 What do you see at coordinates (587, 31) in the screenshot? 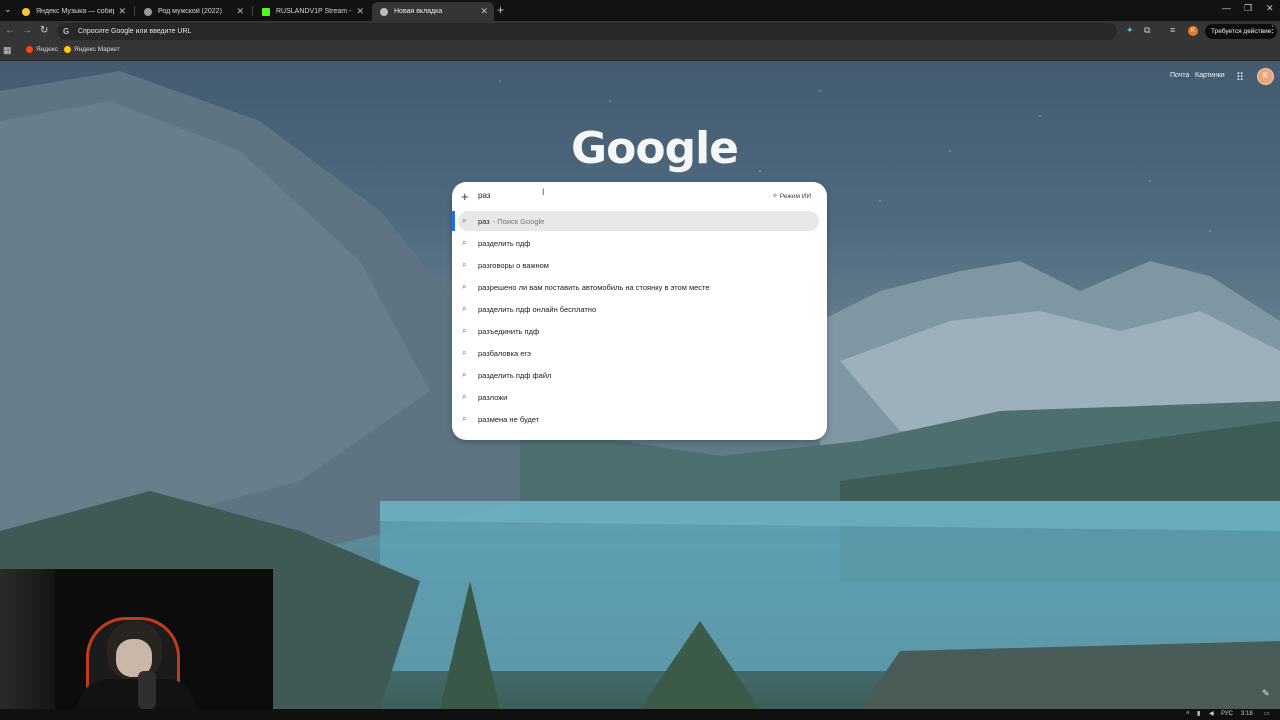
I see `address-bar: G Спросите Google или введите URL` at bounding box center [587, 31].